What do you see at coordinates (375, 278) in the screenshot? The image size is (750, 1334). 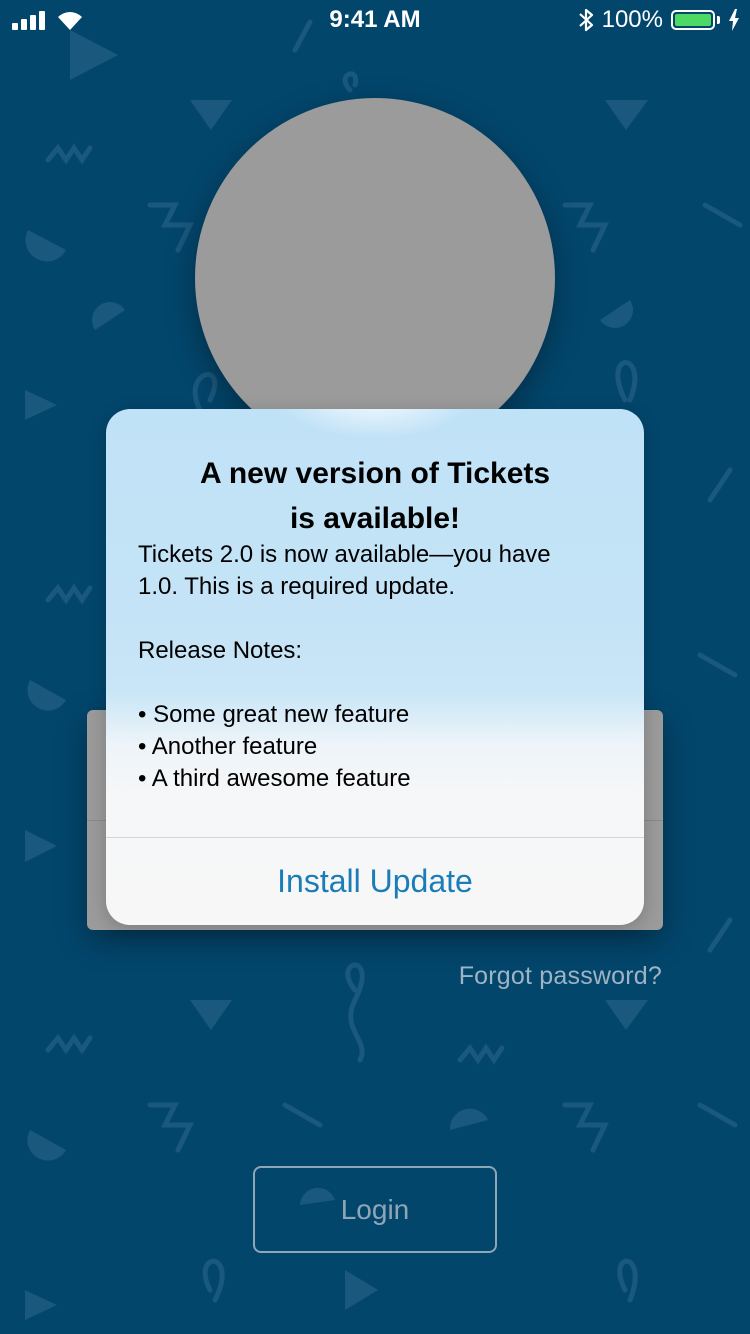 I see `avatar` at bounding box center [375, 278].